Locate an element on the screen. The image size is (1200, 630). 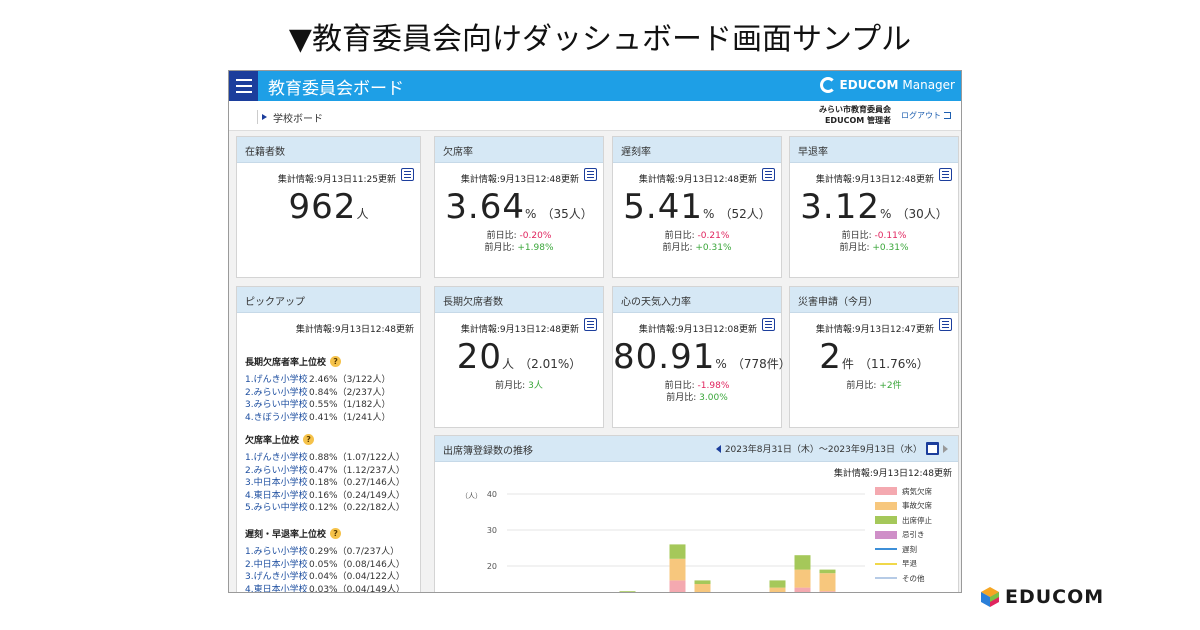
day-value: -1.98% is located at coordinates (713, 386).